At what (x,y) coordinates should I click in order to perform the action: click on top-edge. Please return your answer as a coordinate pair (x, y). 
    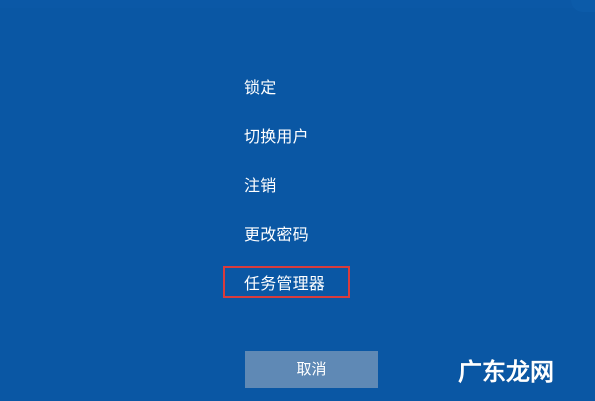
    Looking at the image, I should click on (297, 4).